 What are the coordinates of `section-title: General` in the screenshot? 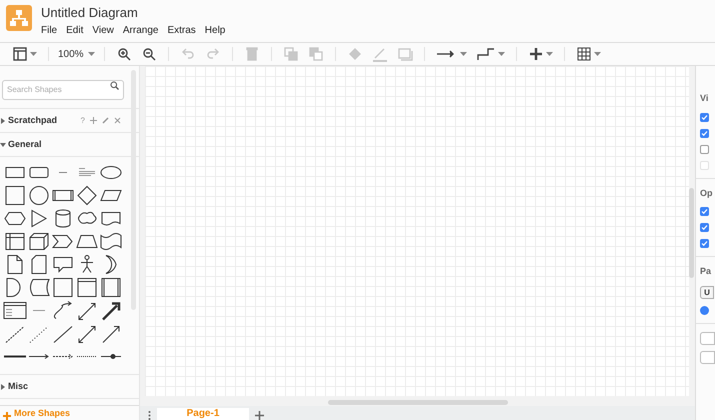 It's located at (64, 145).